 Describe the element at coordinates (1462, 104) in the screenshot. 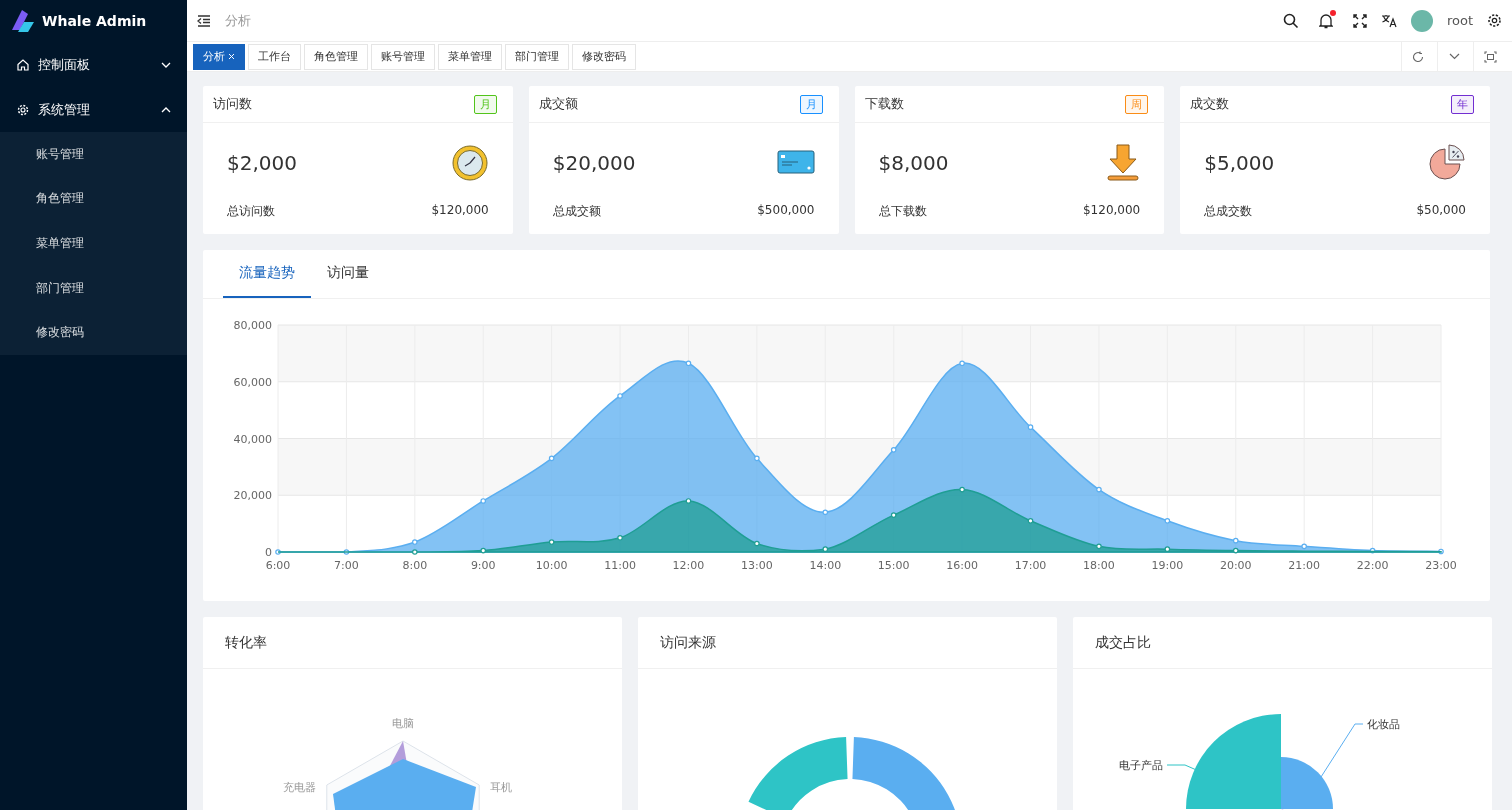

I see `period-tag: 年` at that location.